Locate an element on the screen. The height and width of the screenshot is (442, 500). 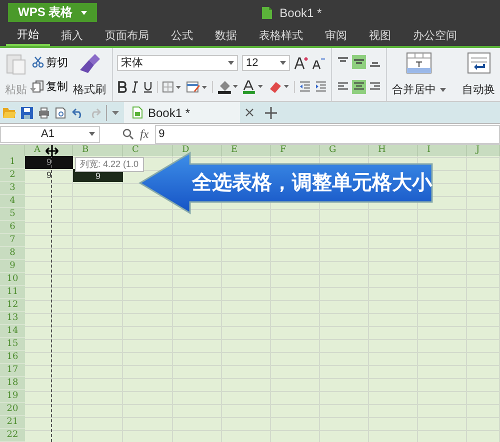
print-preview-icon is located at coordinates (61, 112).